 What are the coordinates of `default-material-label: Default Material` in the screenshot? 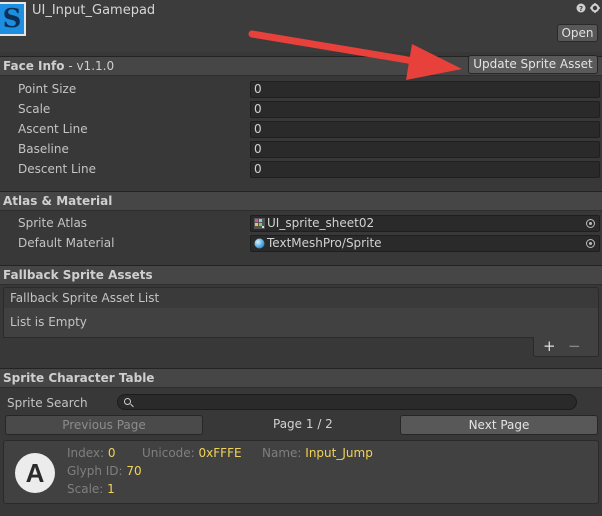 It's located at (66, 243).